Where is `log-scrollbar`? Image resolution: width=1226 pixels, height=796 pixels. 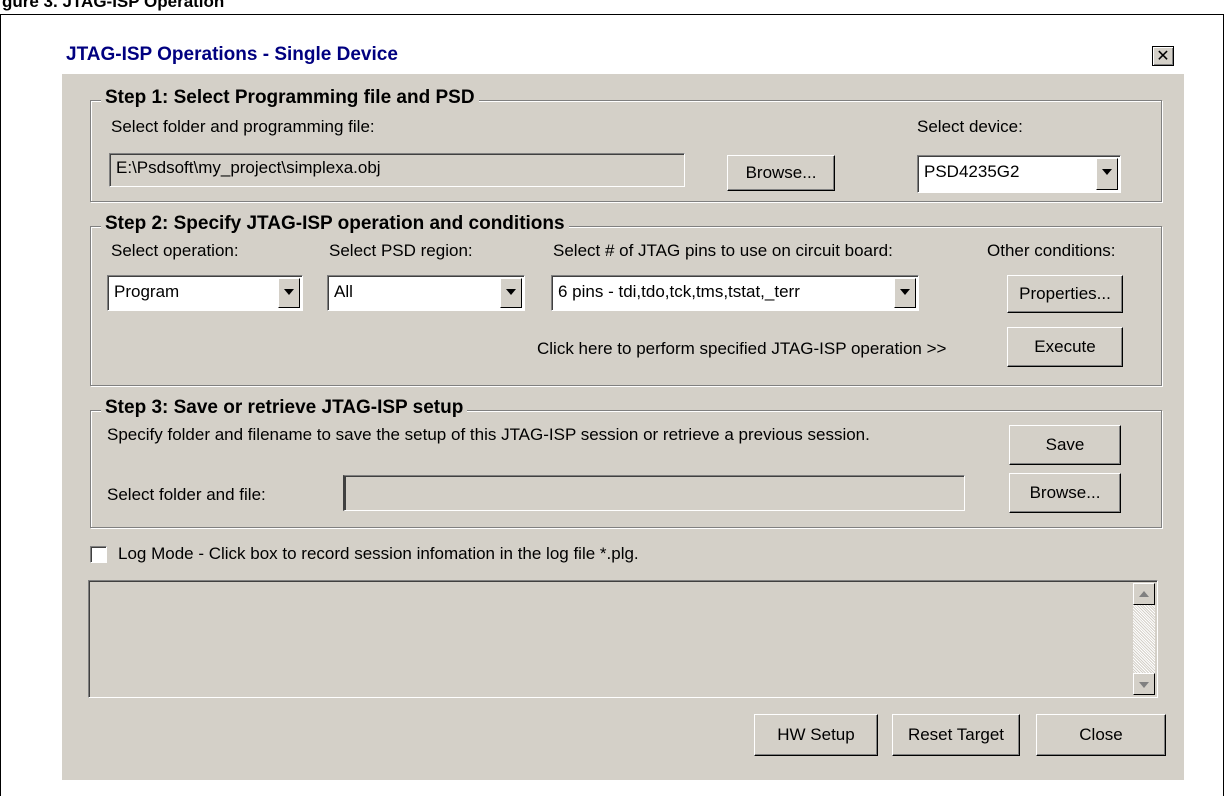
log-scrollbar is located at coordinates (1144, 639).